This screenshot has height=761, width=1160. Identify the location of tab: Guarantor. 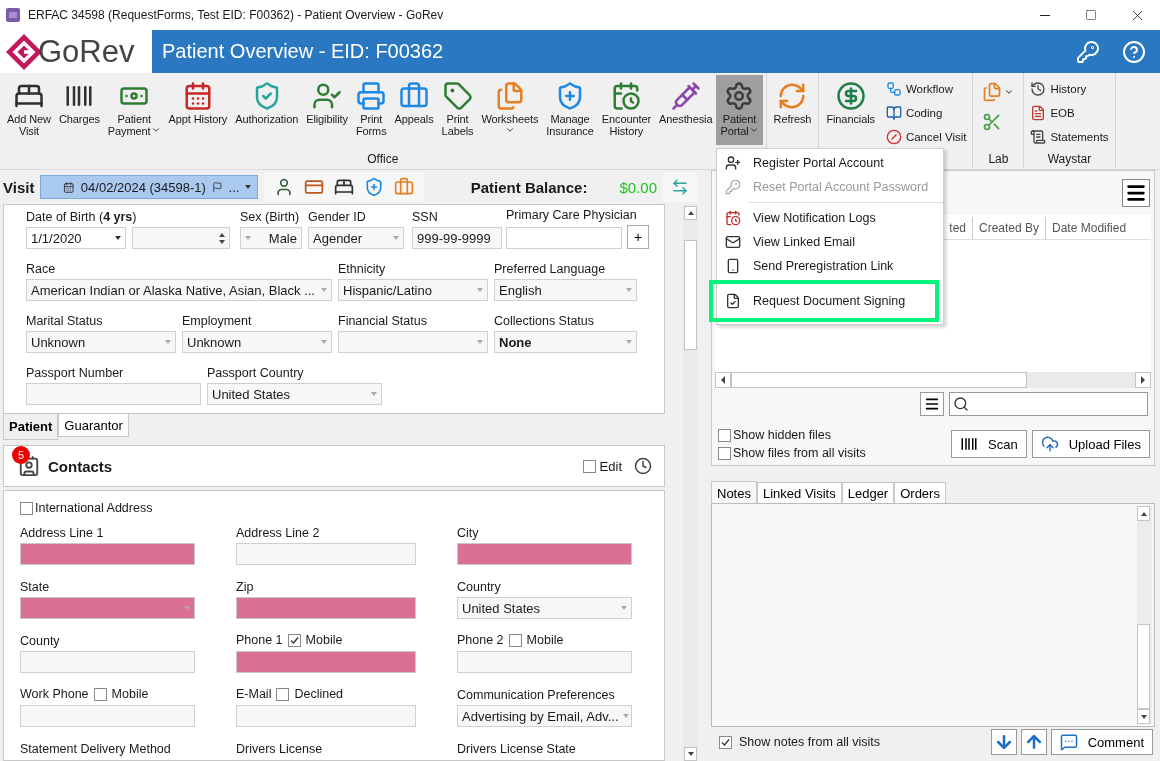
(93, 425).